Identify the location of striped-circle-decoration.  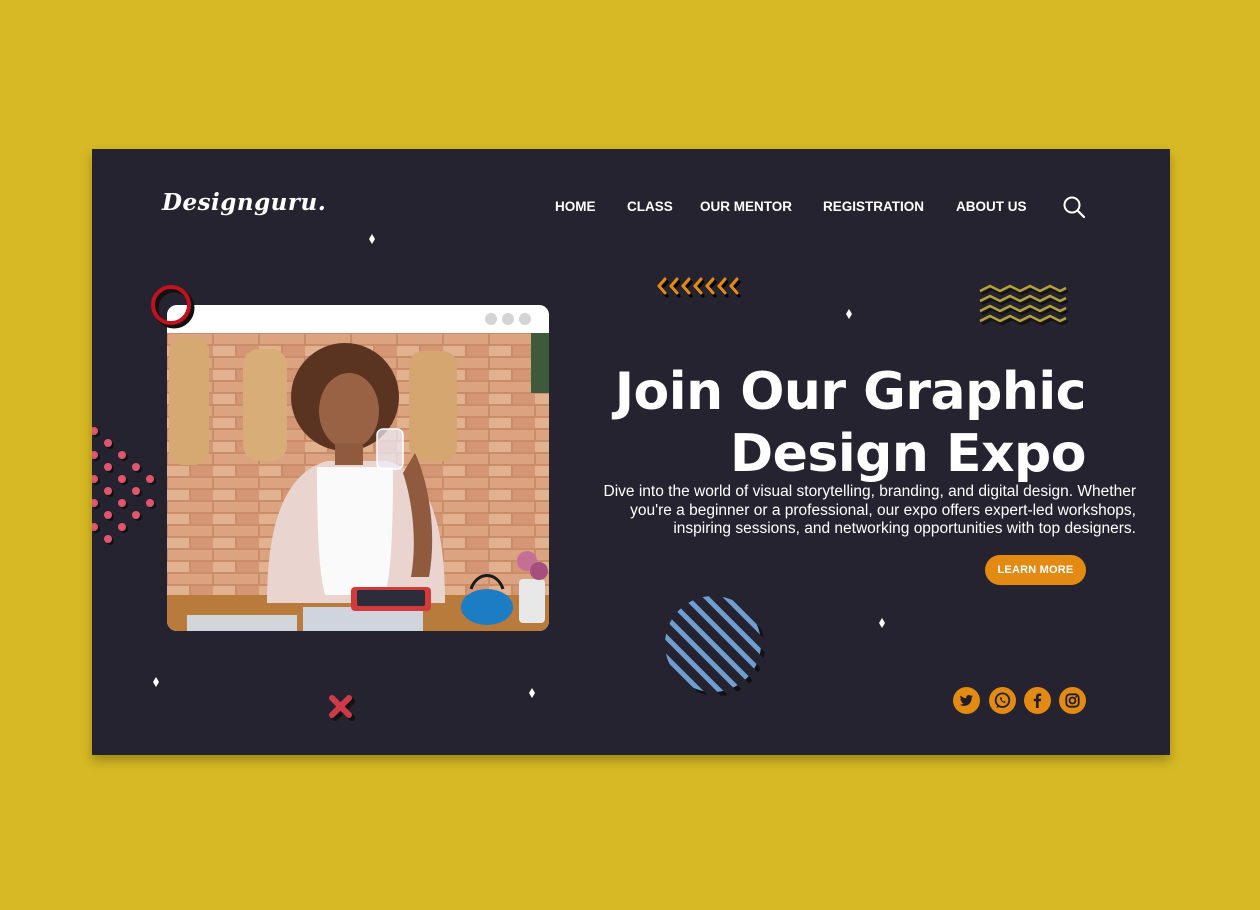
(715, 646).